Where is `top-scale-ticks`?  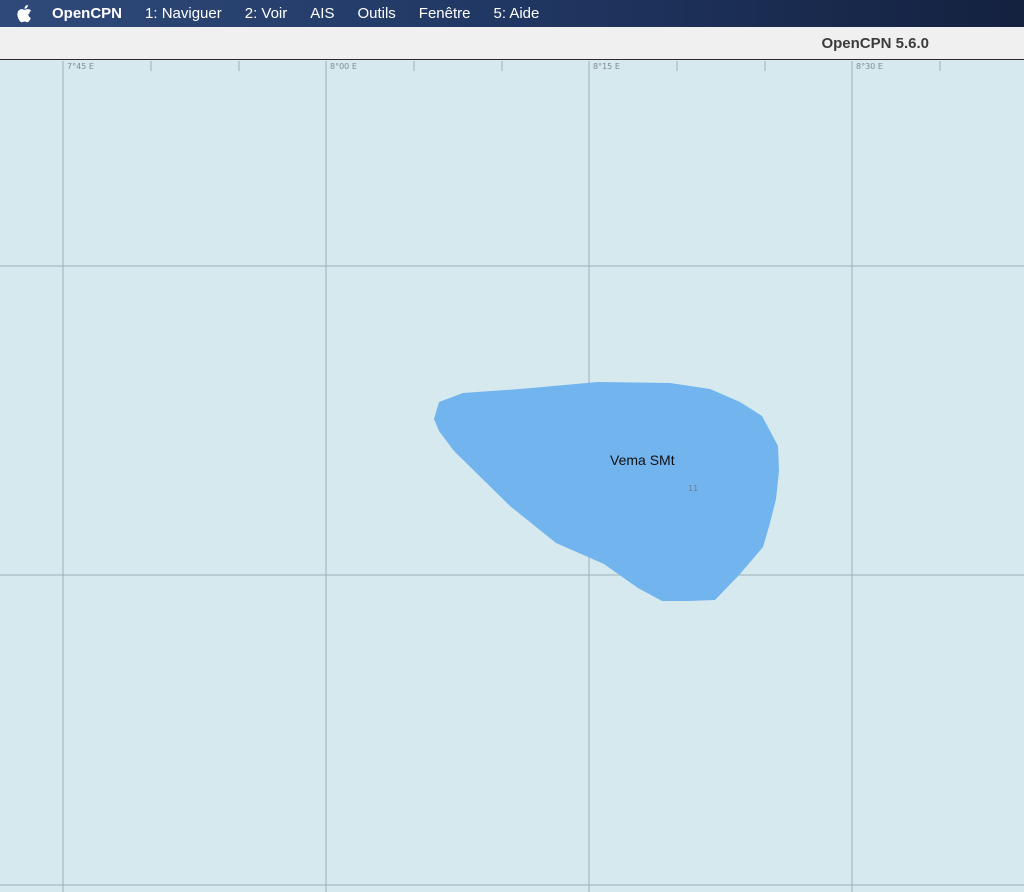
top-scale-ticks is located at coordinates (545, 66).